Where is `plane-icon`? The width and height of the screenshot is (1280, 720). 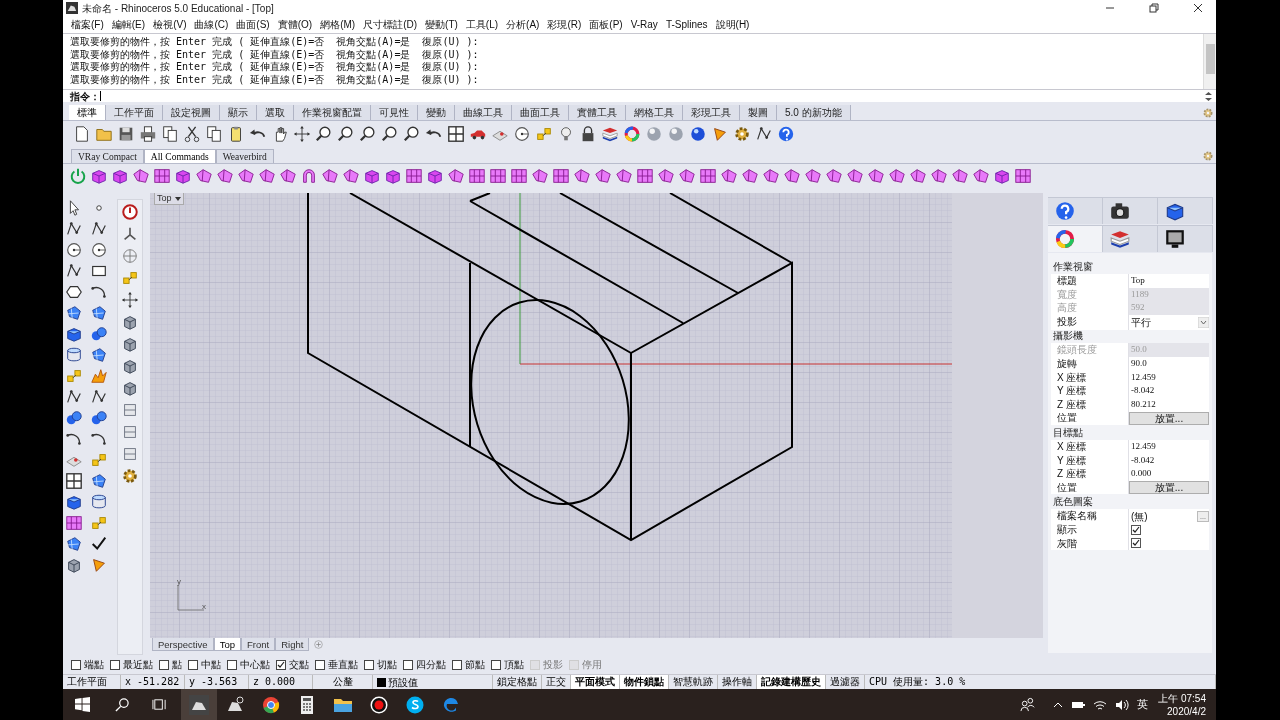 plane-icon is located at coordinates (130, 454).